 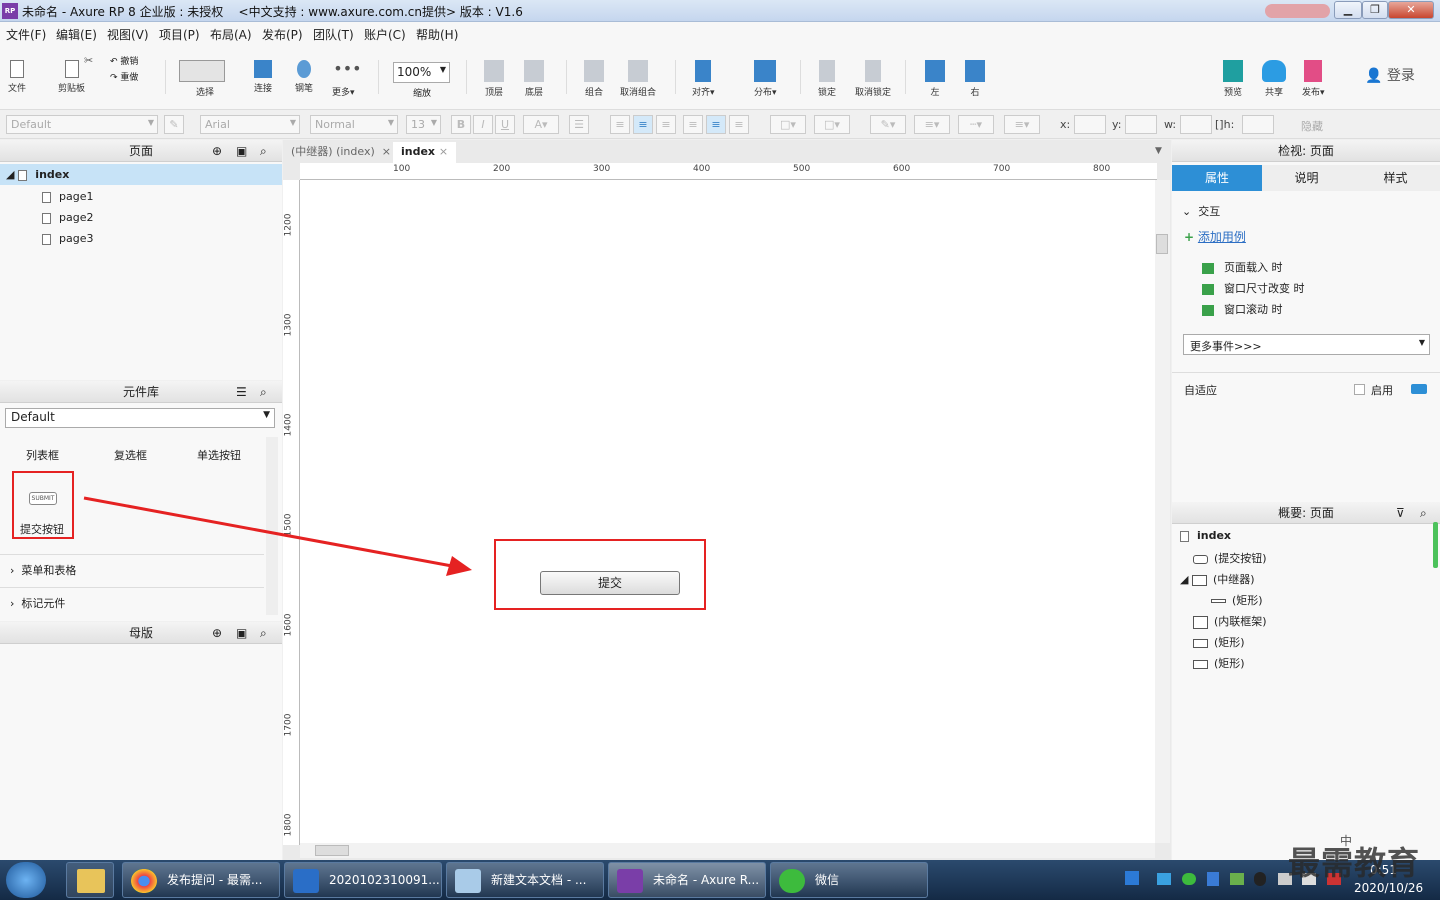 I want to click on valign-middle-icon: ≡, so click(x=716, y=124).